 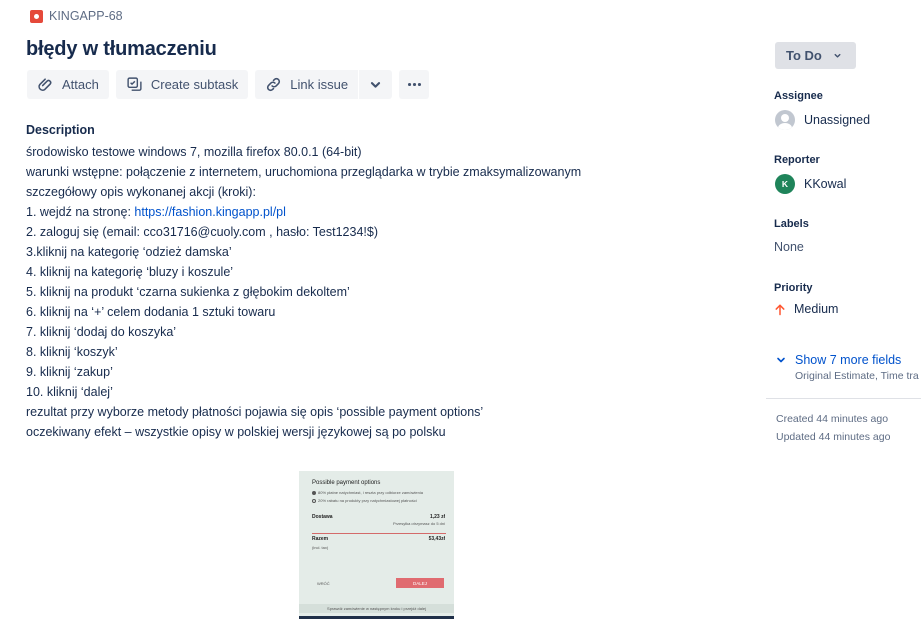 What do you see at coordinates (816, 309) in the screenshot?
I see `priority-value: Medium` at bounding box center [816, 309].